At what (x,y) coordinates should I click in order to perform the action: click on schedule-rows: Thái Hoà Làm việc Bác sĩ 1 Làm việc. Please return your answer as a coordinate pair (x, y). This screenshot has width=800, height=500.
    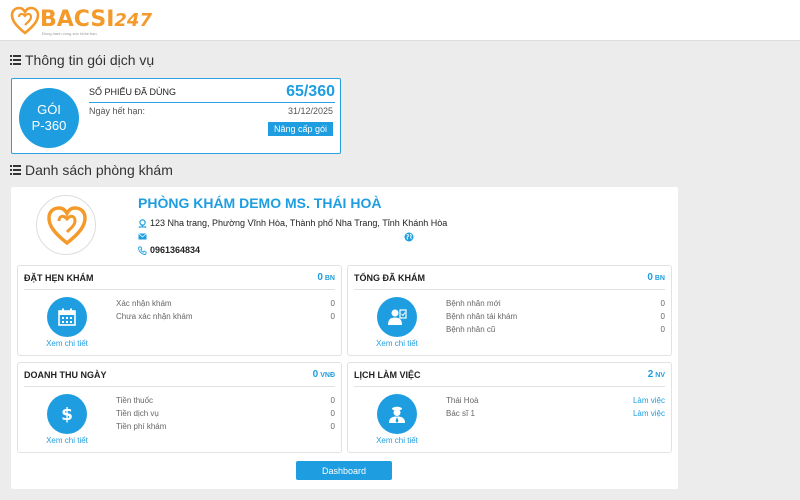
    Looking at the image, I should click on (555, 409).